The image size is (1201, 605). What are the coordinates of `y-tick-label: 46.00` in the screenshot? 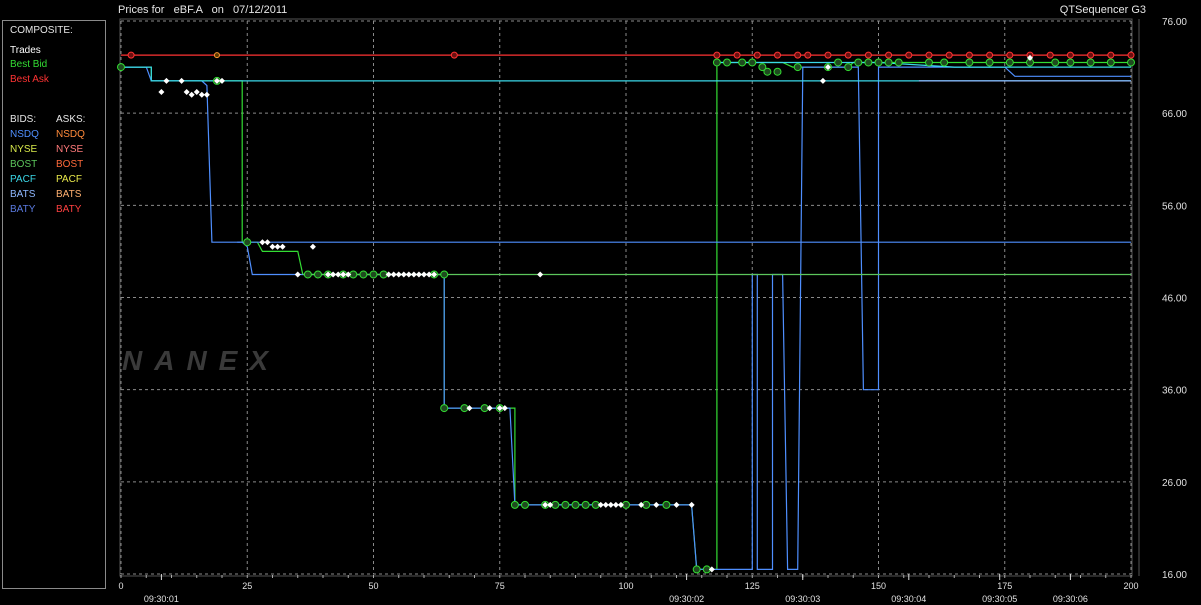 It's located at (1174, 299).